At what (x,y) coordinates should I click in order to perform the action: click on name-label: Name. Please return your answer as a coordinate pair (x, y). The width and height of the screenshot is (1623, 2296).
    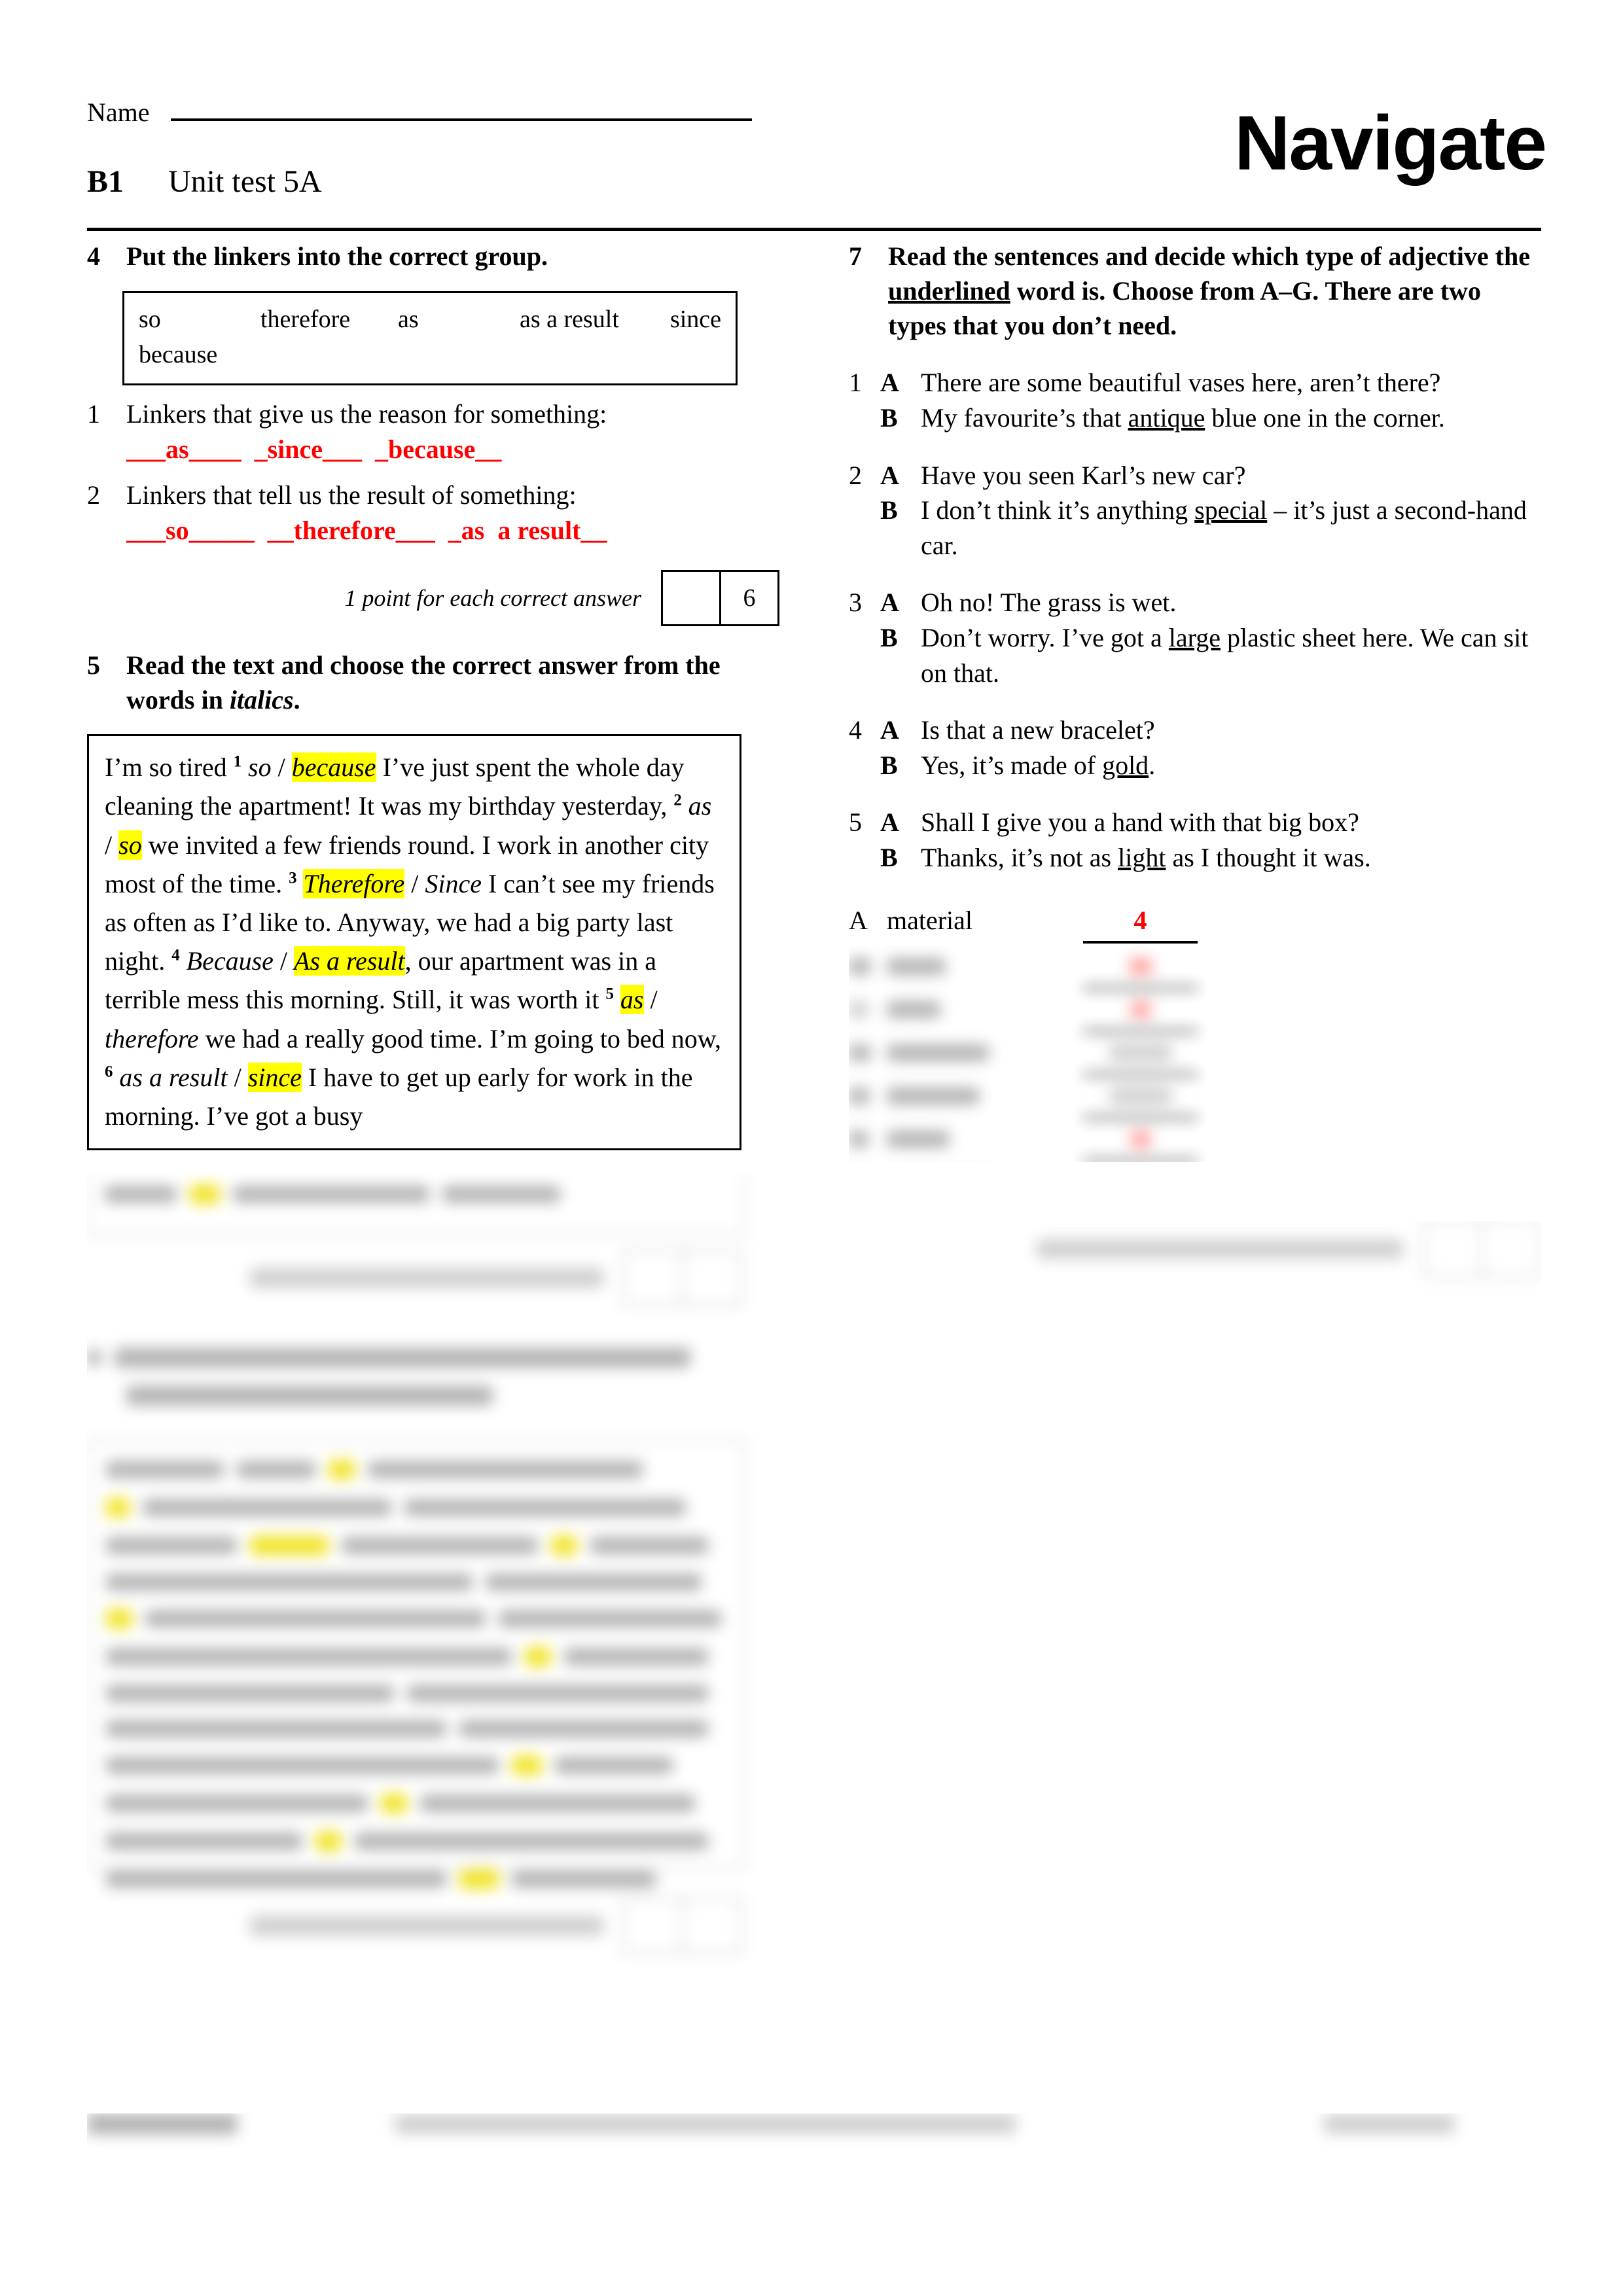
    Looking at the image, I should click on (119, 112).